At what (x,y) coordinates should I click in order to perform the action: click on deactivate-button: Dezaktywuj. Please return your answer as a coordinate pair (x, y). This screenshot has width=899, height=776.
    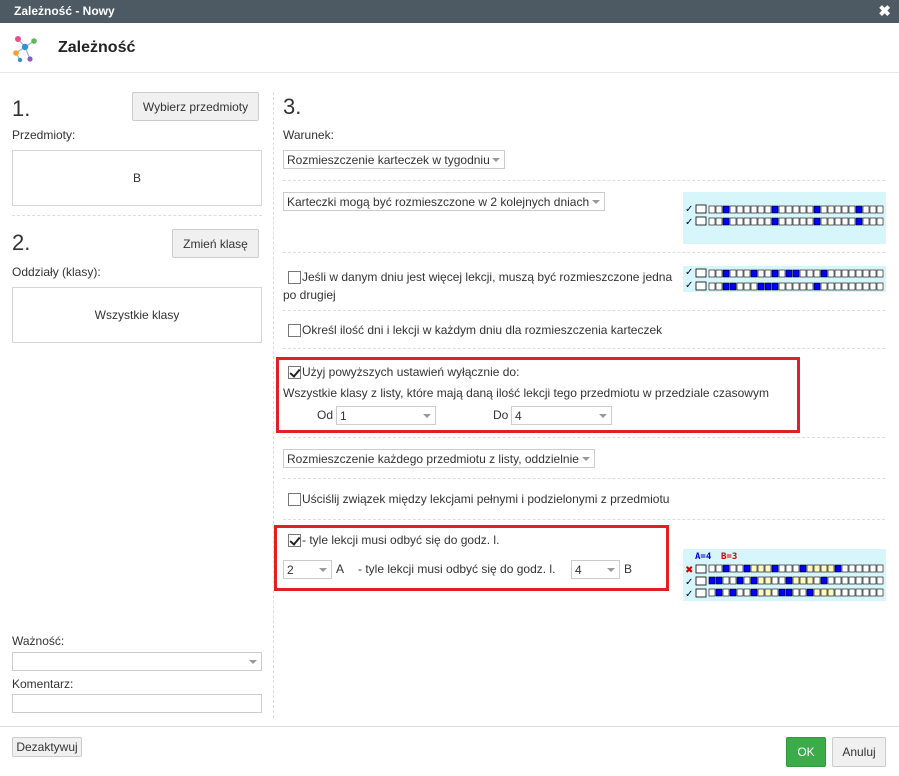
    Looking at the image, I should click on (47, 747).